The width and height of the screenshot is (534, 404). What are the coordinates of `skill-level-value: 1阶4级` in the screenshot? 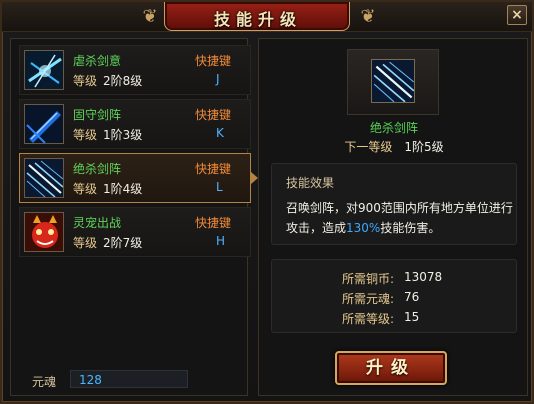 It's located at (123, 189).